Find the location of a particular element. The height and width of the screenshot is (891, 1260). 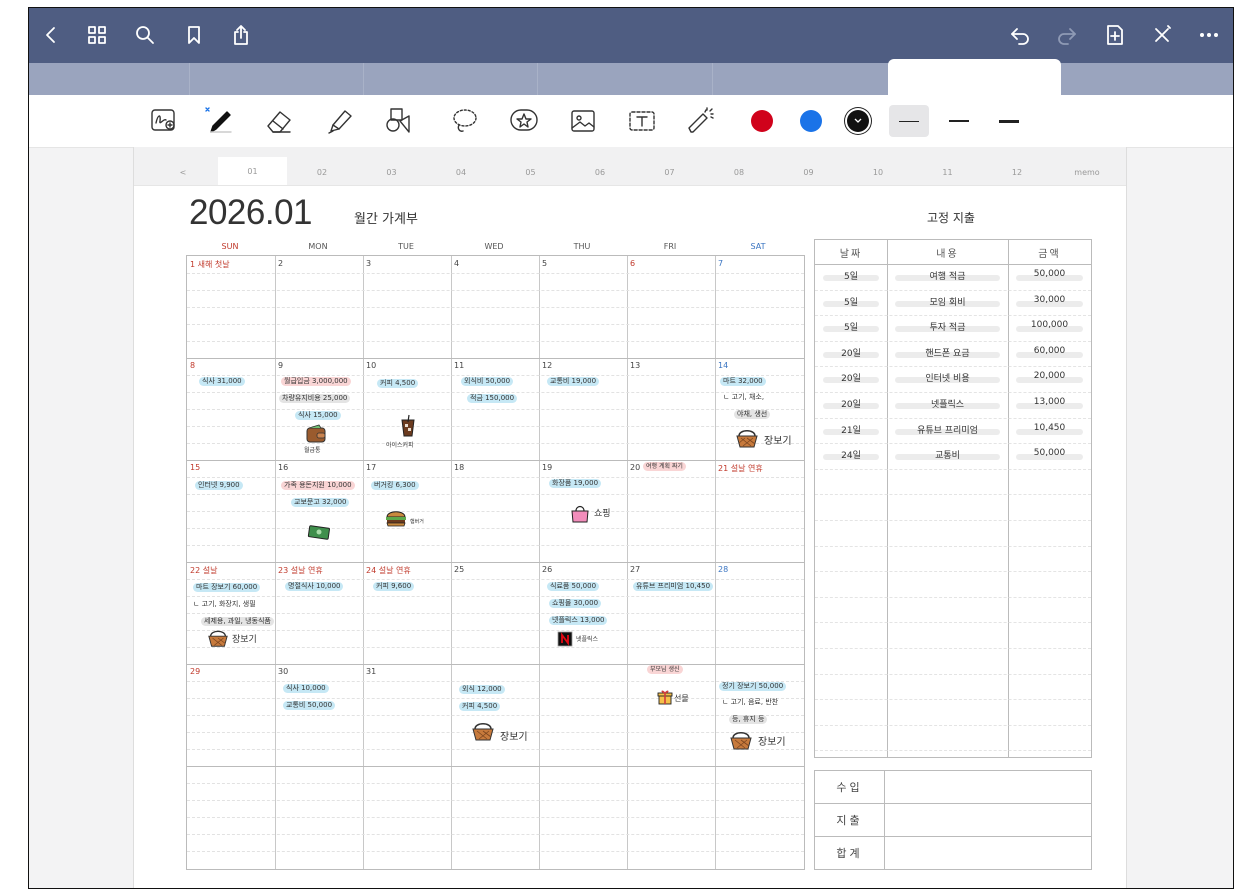

month-tab-07: 07 is located at coordinates (669, 172).